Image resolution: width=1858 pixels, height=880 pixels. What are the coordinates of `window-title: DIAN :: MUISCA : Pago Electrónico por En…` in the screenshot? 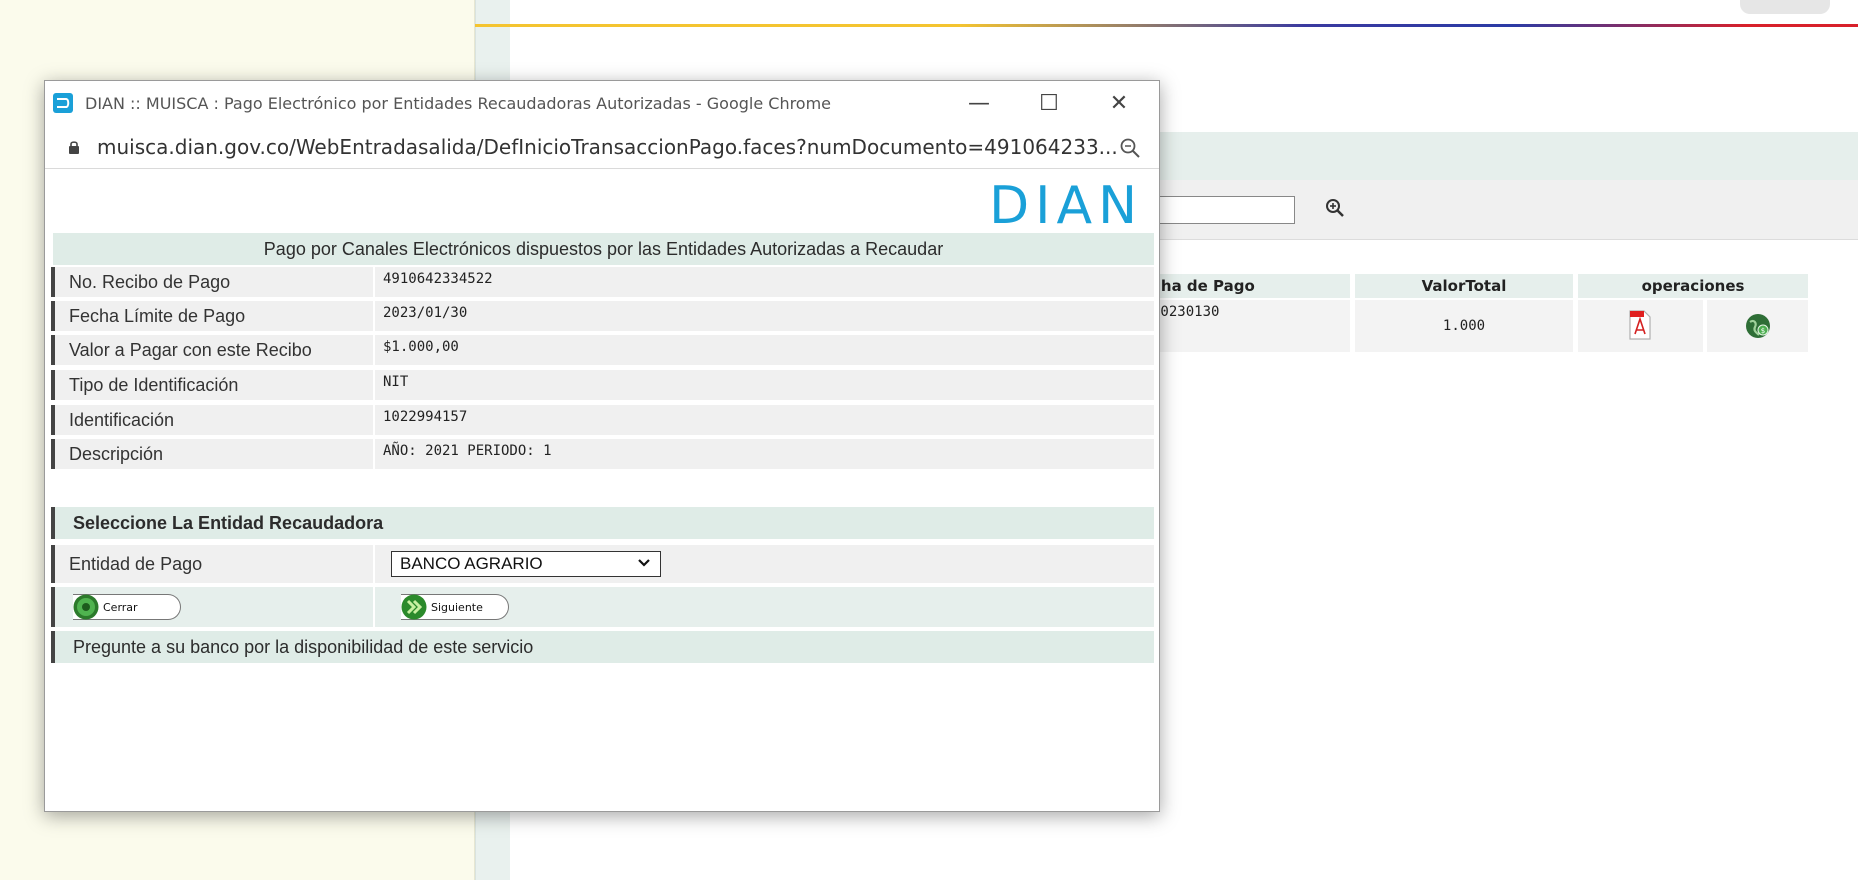 It's located at (458, 103).